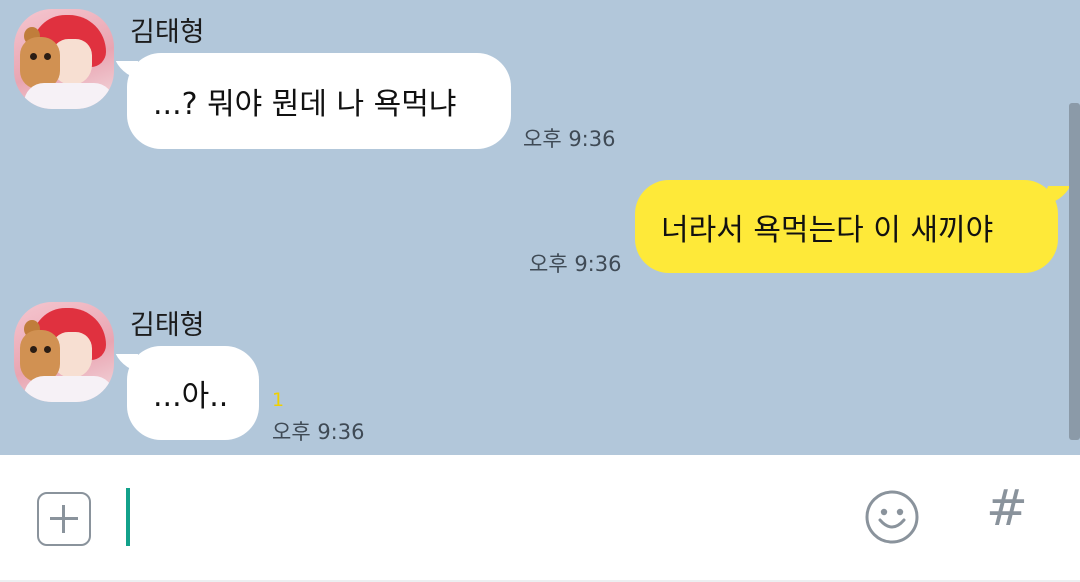  I want to click on plus-square-icon, so click(64, 519).